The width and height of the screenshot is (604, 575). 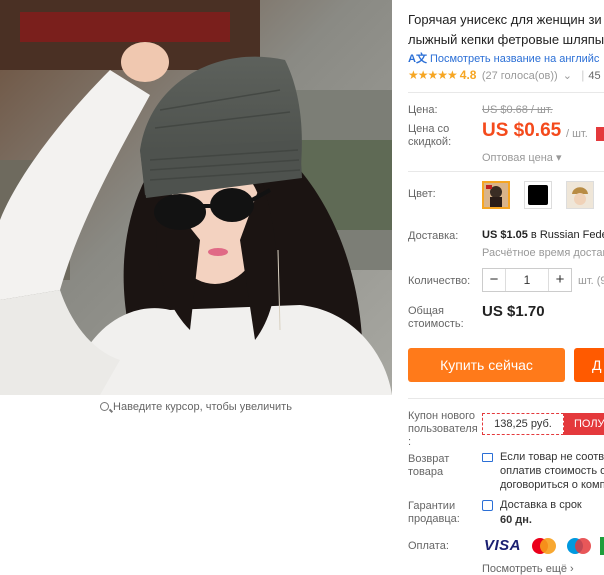 I want to click on color-label: Цвет:, so click(x=422, y=194).